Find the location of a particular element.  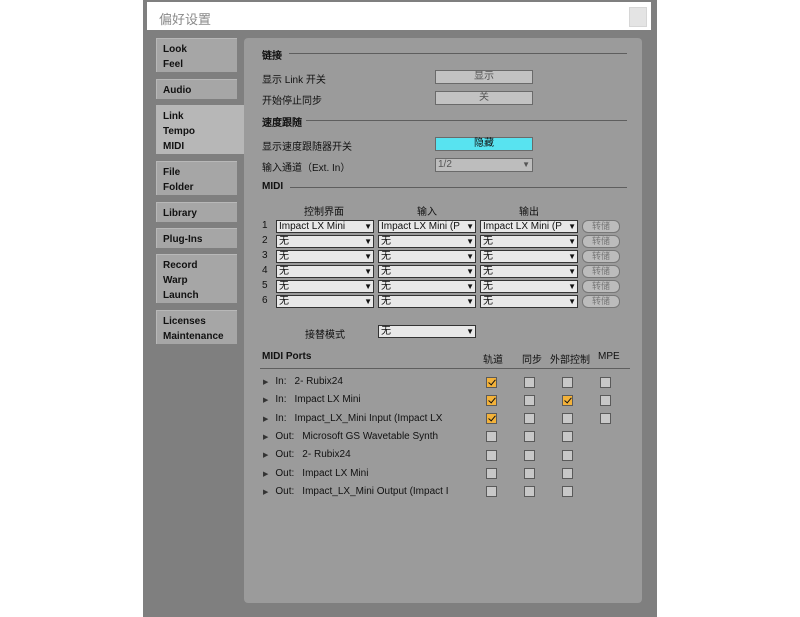

midi-heading: MIDI is located at coordinates (273, 186).